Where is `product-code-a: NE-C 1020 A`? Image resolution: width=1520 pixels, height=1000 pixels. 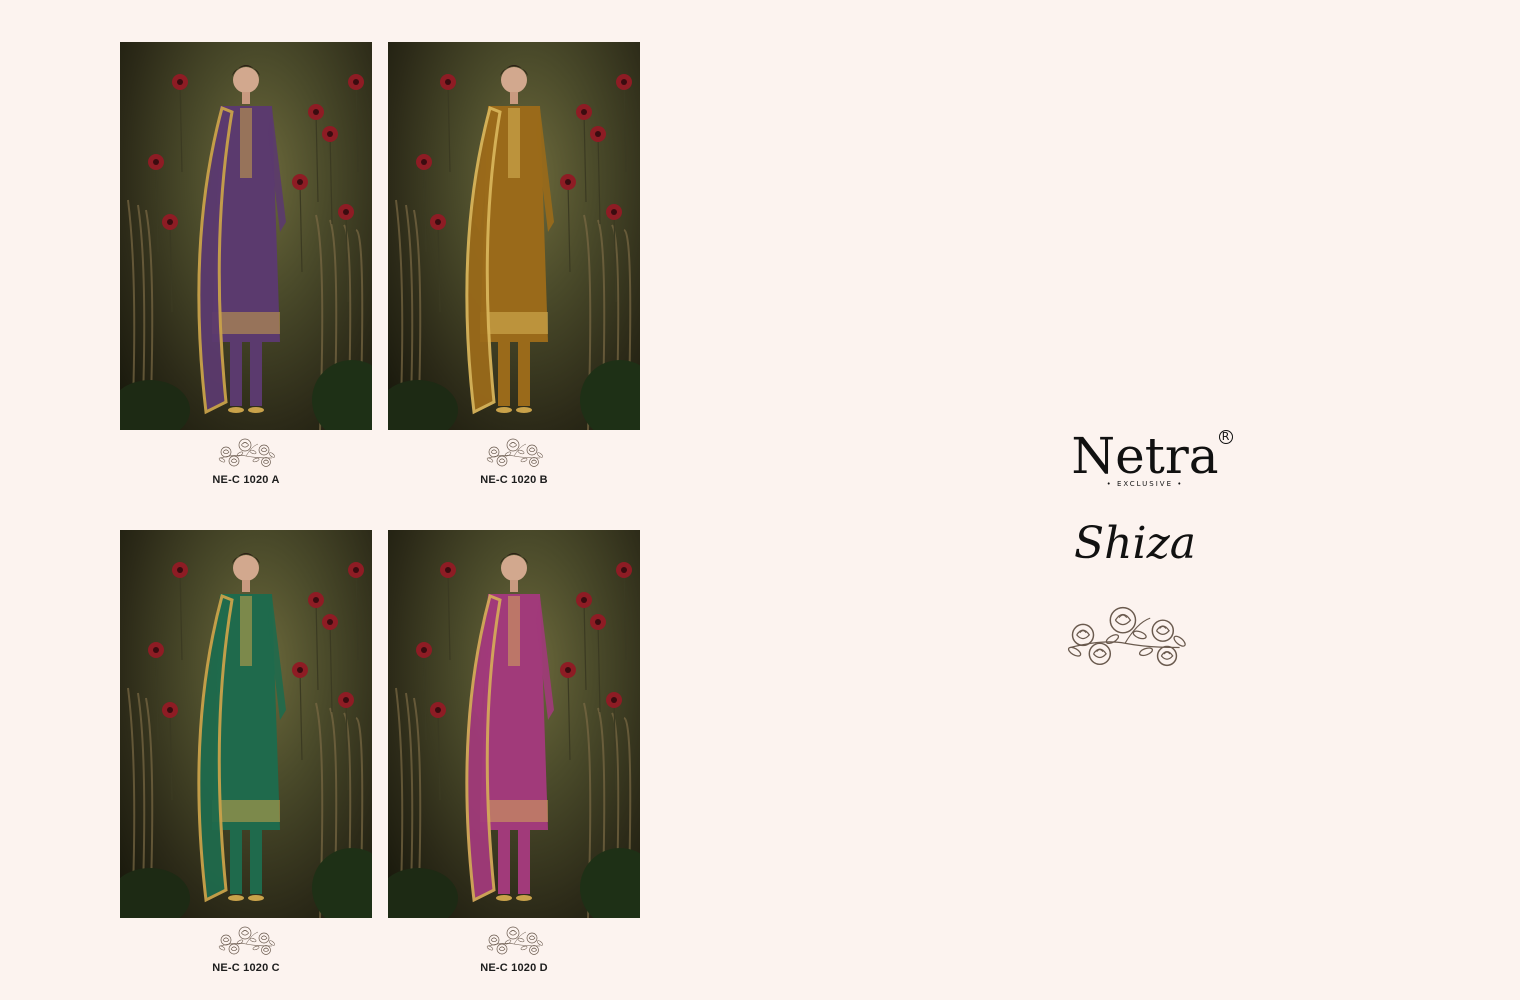 product-code-a: NE-C 1020 A is located at coordinates (246, 480).